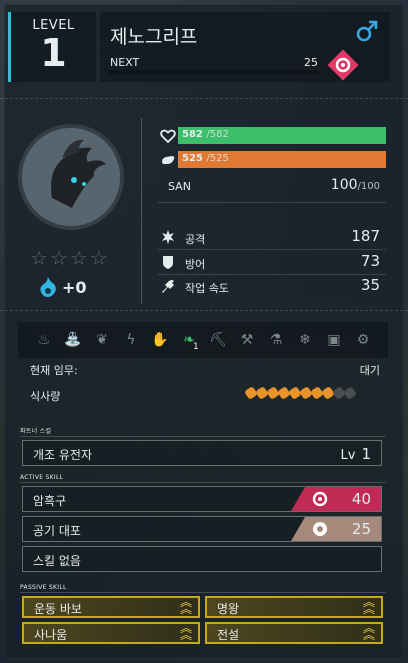 The height and width of the screenshot is (663, 408). I want to click on header-divider, so click(204, 103).